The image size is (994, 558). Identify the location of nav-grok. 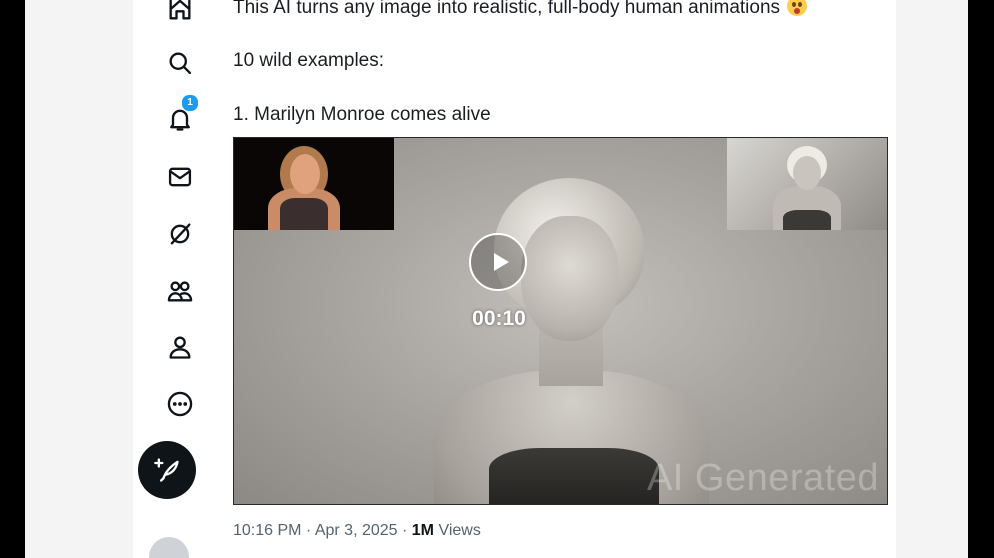
(180, 234).